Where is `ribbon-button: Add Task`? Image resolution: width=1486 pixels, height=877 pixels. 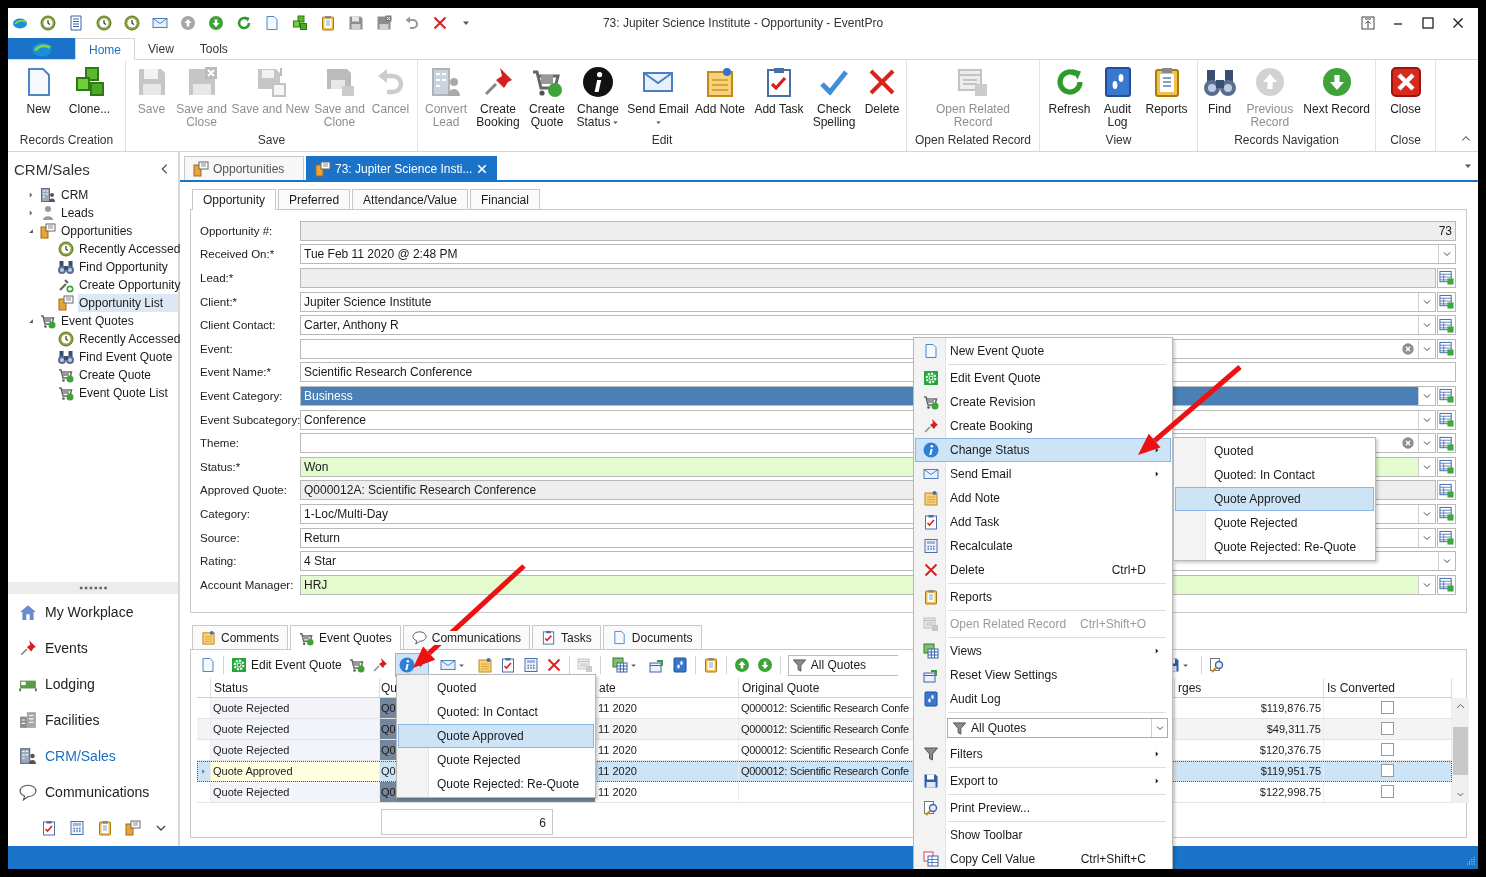 ribbon-button: Add Task is located at coordinates (779, 91).